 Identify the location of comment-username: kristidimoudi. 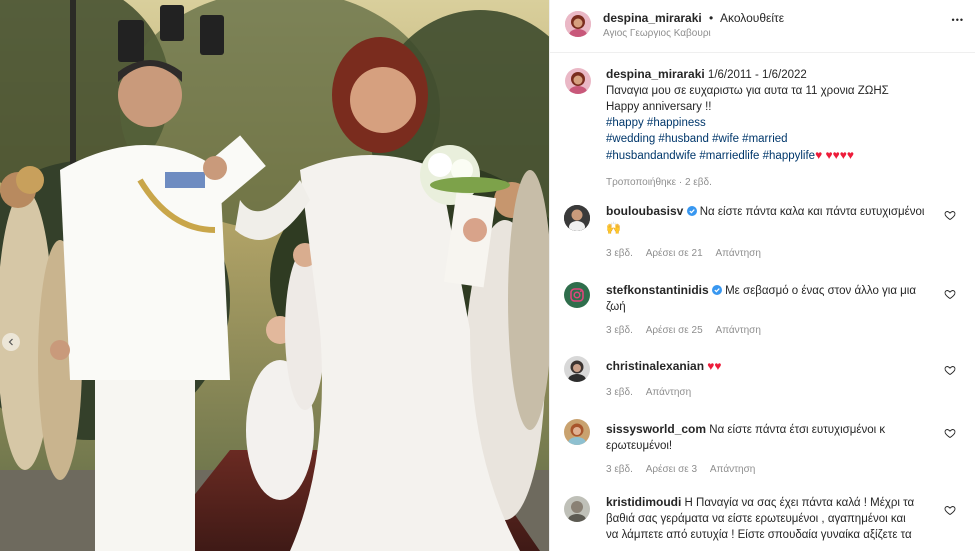
(643, 502).